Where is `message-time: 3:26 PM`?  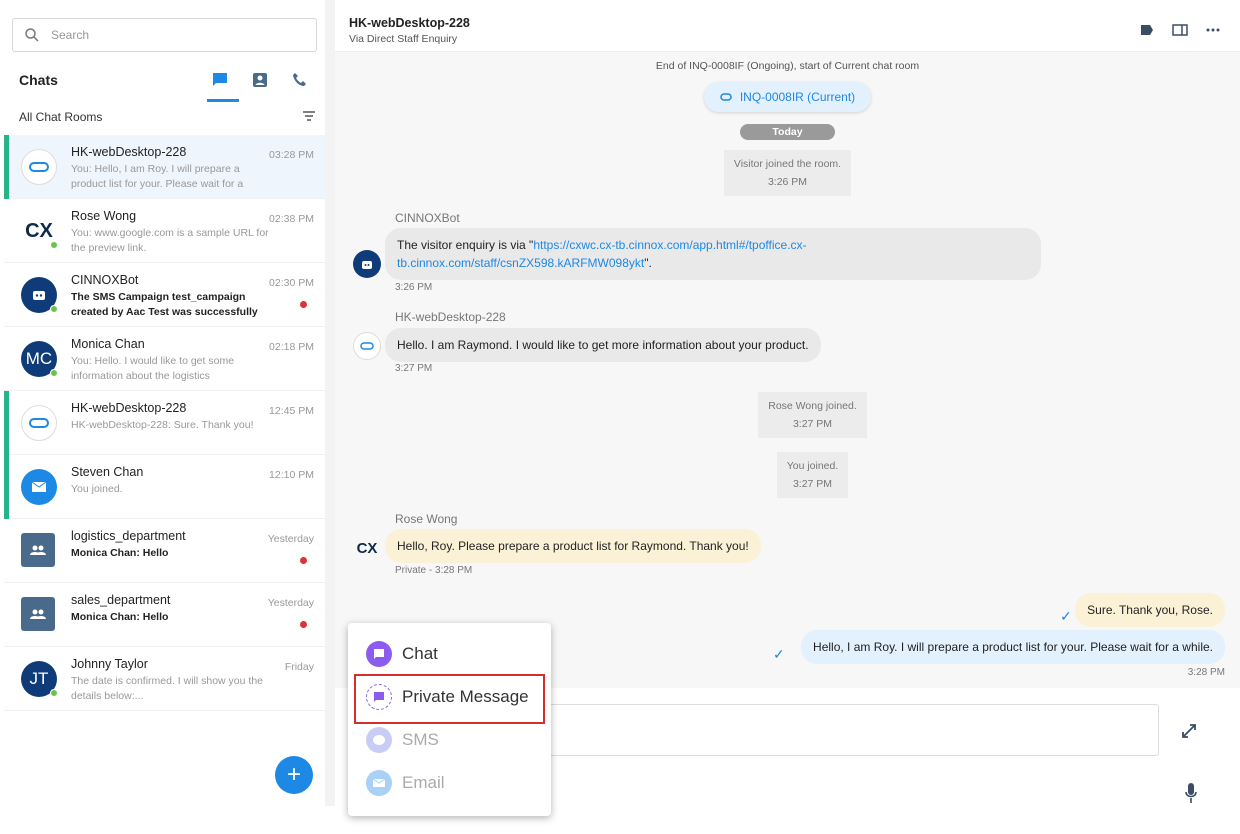
message-time: 3:26 PM is located at coordinates (414, 287).